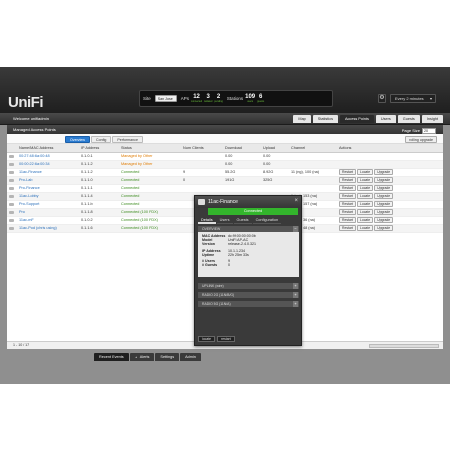 The width and height of the screenshot is (450, 450). I want to click on ap-name: 00:27:48:6a:00:48, so click(48, 156).